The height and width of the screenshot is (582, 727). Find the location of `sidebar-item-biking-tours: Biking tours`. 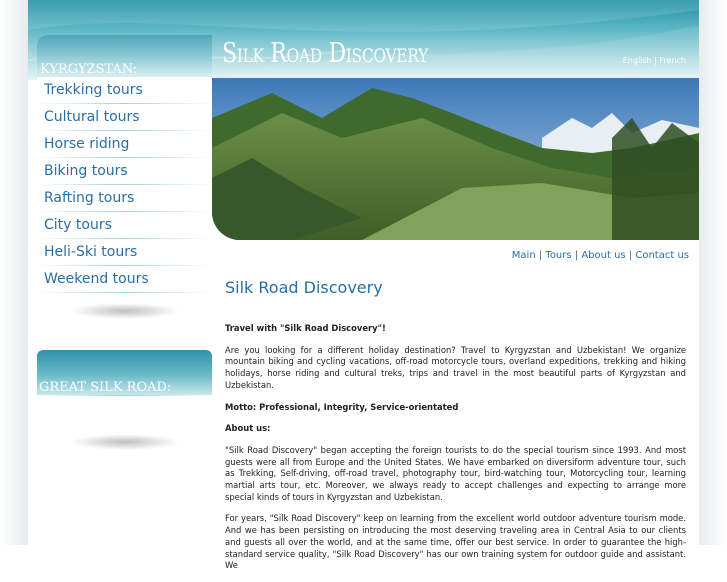

sidebar-item-biking-tours: Biking tours is located at coordinates (124, 171).